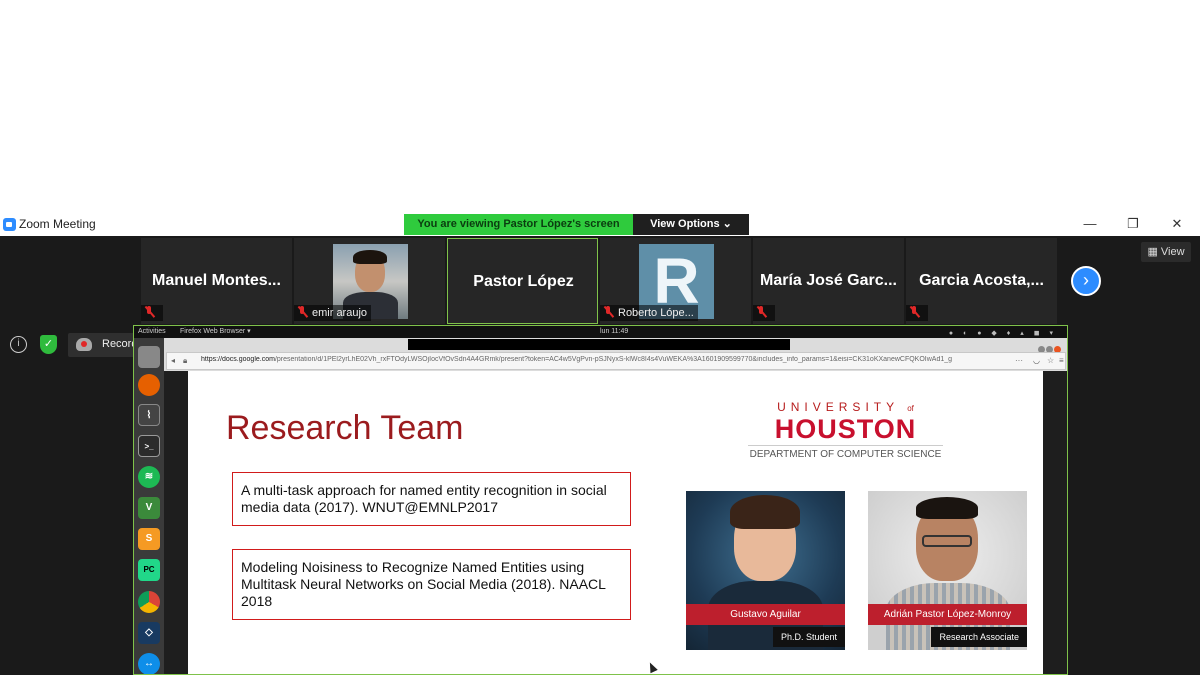 The height and width of the screenshot is (675, 1200). I want to click on sublime-icon: S, so click(149, 539).